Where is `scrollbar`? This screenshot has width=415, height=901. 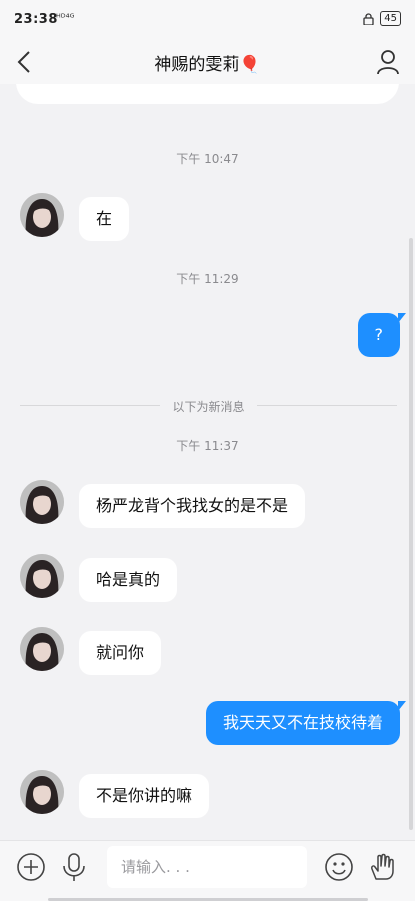 scrollbar is located at coordinates (411, 534).